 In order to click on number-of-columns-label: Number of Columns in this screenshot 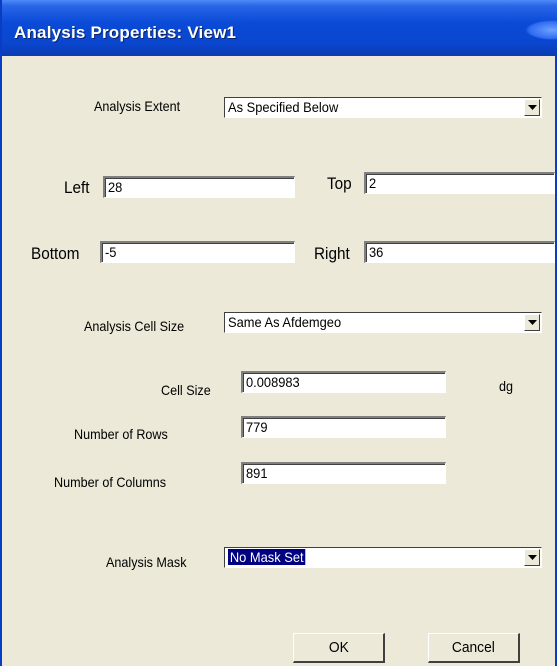, I will do `click(110, 482)`.